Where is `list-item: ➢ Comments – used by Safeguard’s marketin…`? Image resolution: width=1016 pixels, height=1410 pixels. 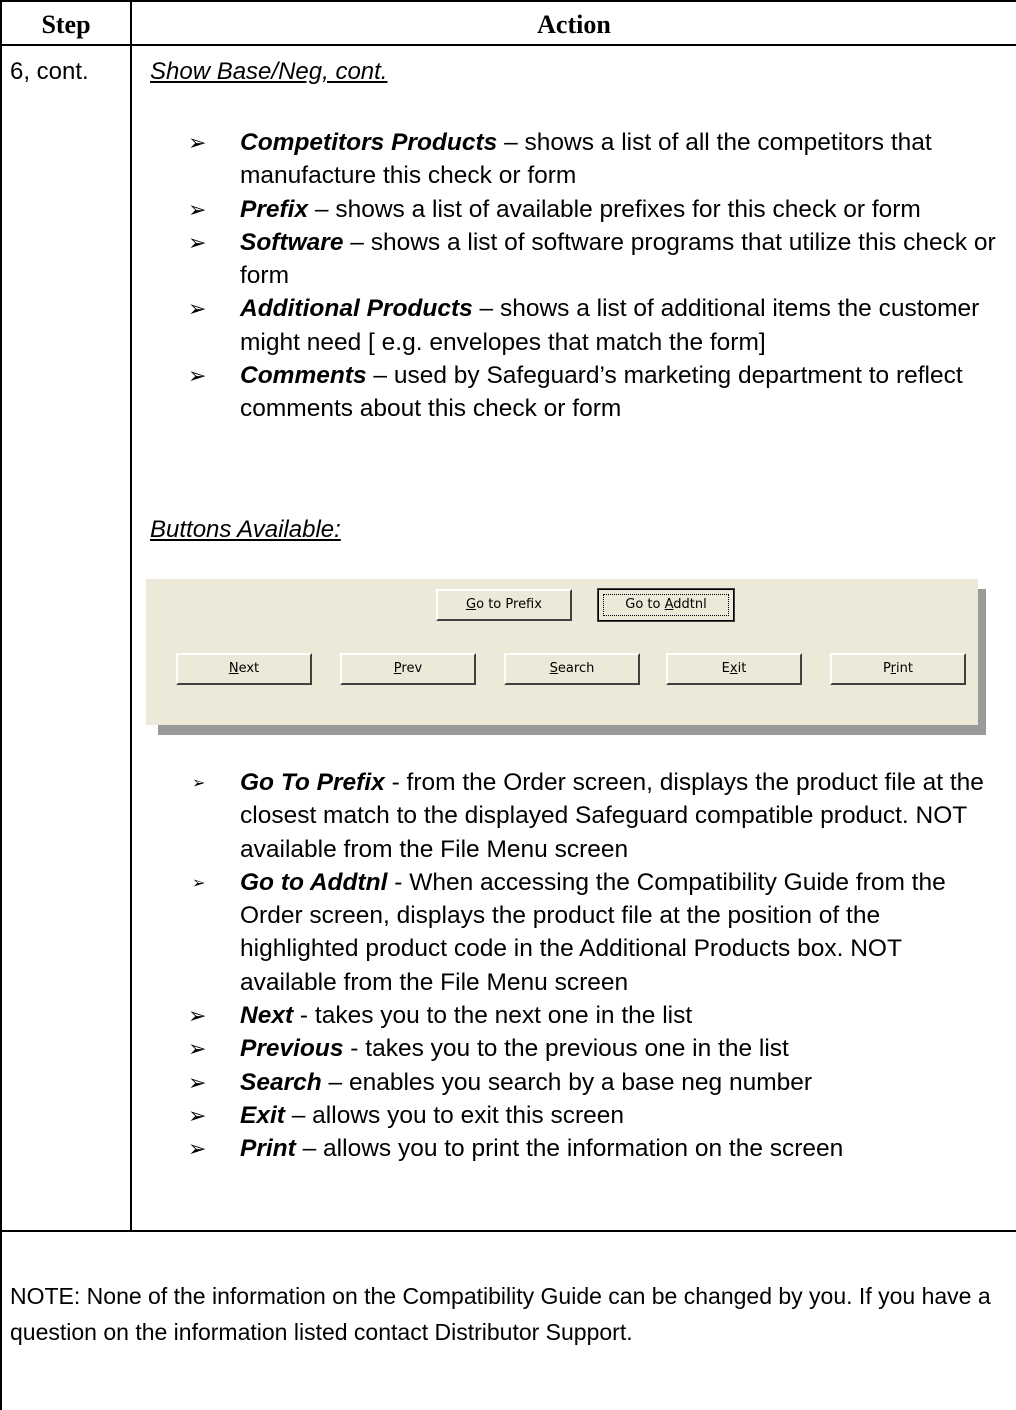 list-item: ➢ Comments – used by Safeguard’s marketin… is located at coordinates (593, 392).